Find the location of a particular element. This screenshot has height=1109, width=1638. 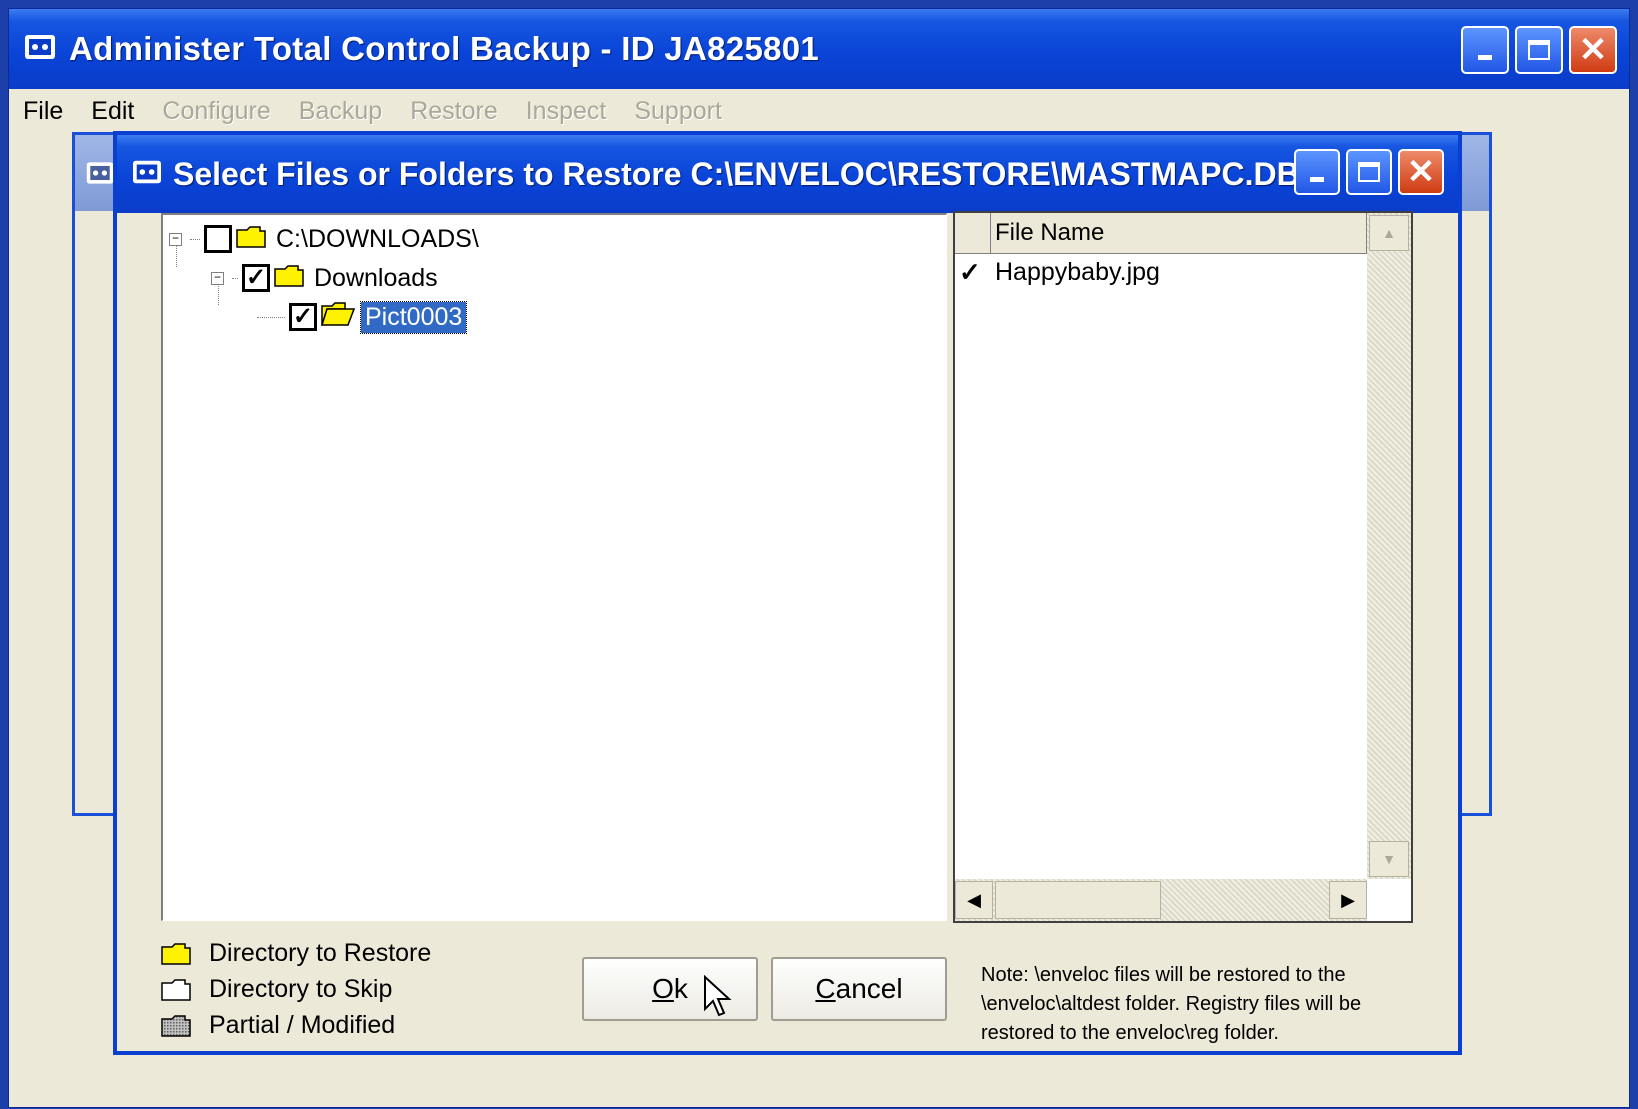

cancel-label: ancel is located at coordinates (869, 988).